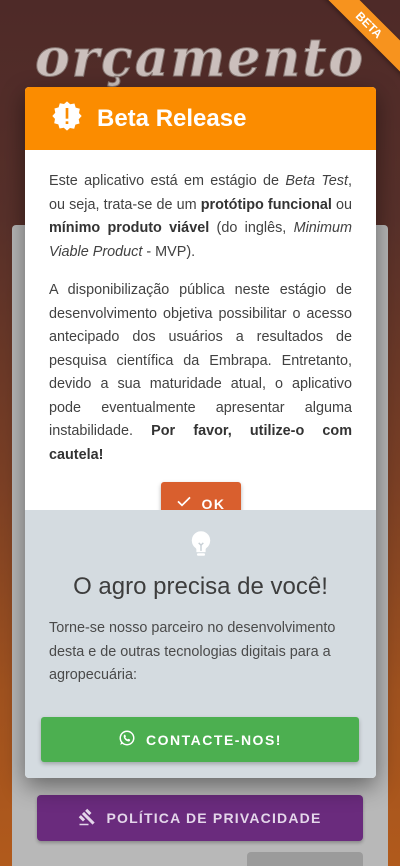 The width and height of the screenshot is (400, 866). What do you see at coordinates (200, 544) in the screenshot?
I see `lightbulb-icon` at bounding box center [200, 544].